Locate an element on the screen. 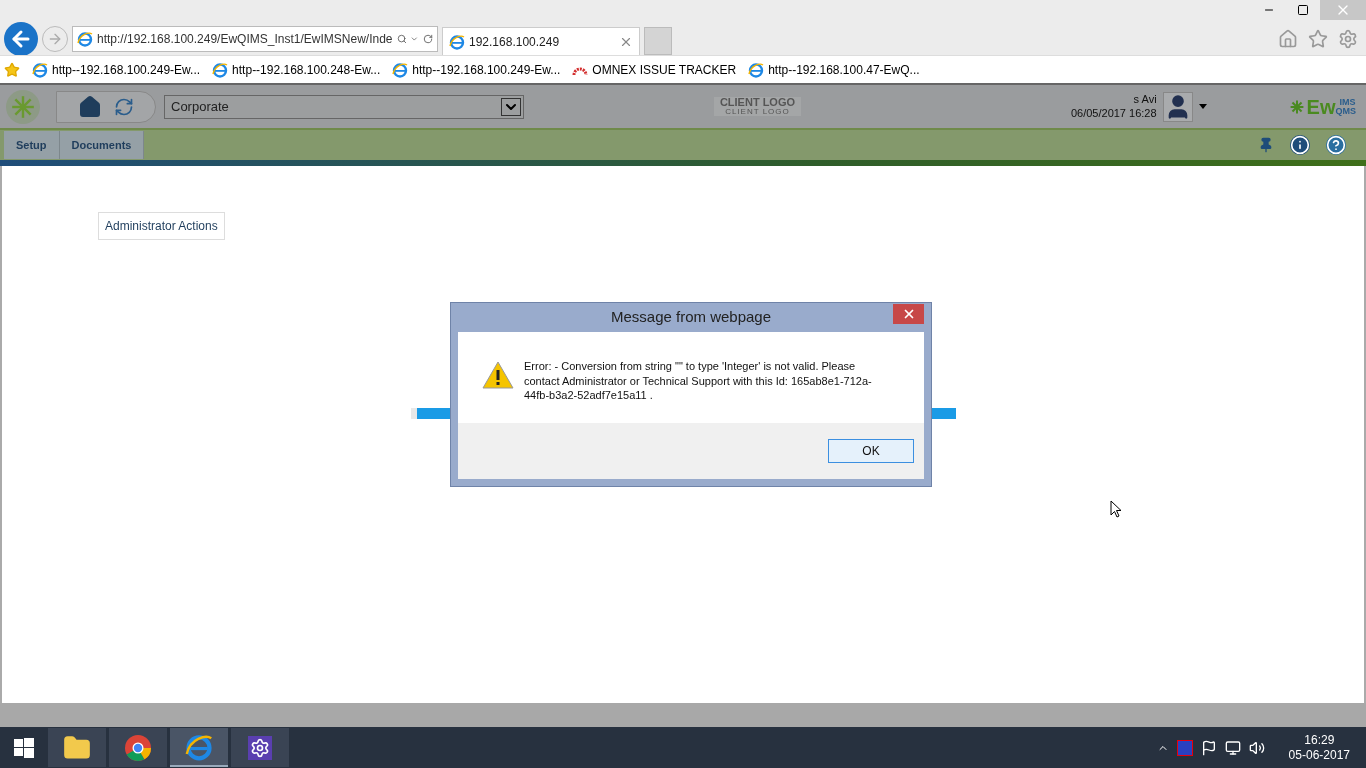  ok-button: OK is located at coordinates (871, 451).